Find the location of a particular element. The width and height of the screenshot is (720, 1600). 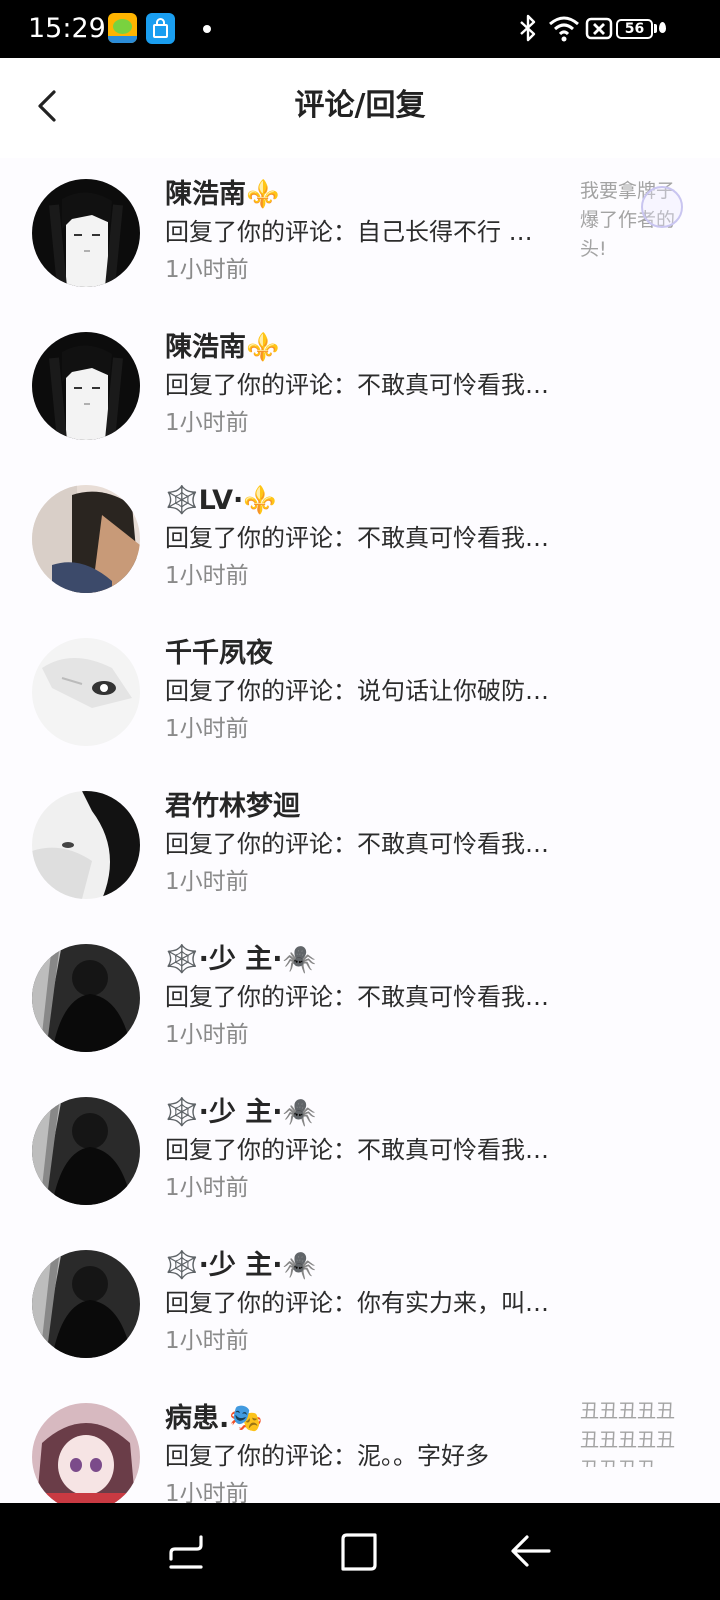

username: 病患.🎭 is located at coordinates (214, 1419).